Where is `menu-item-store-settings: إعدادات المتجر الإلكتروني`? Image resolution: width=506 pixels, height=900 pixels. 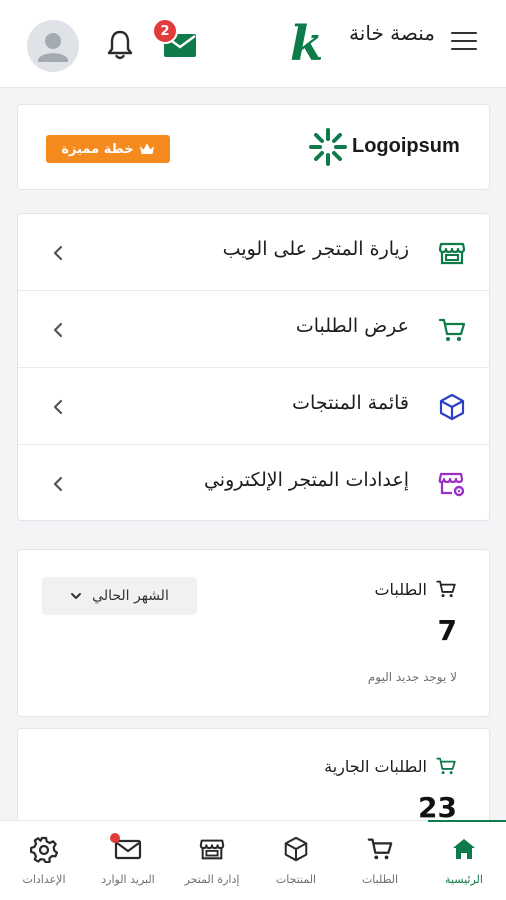
menu-item-store-settings: إعدادات المتجر الإلكتروني is located at coordinates (253, 483).